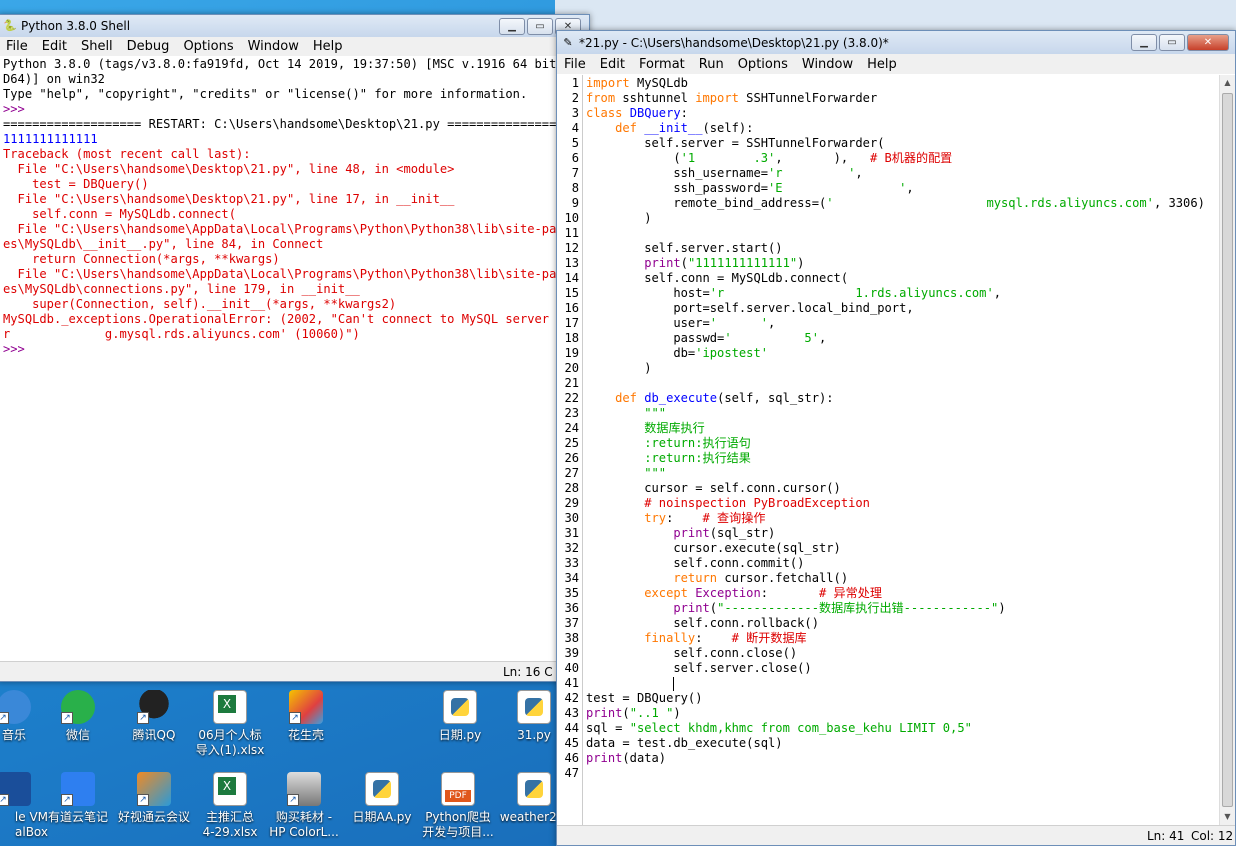  Describe the element at coordinates (902, 338) in the screenshot. I see `code-line: passwd=' 5',` at that location.